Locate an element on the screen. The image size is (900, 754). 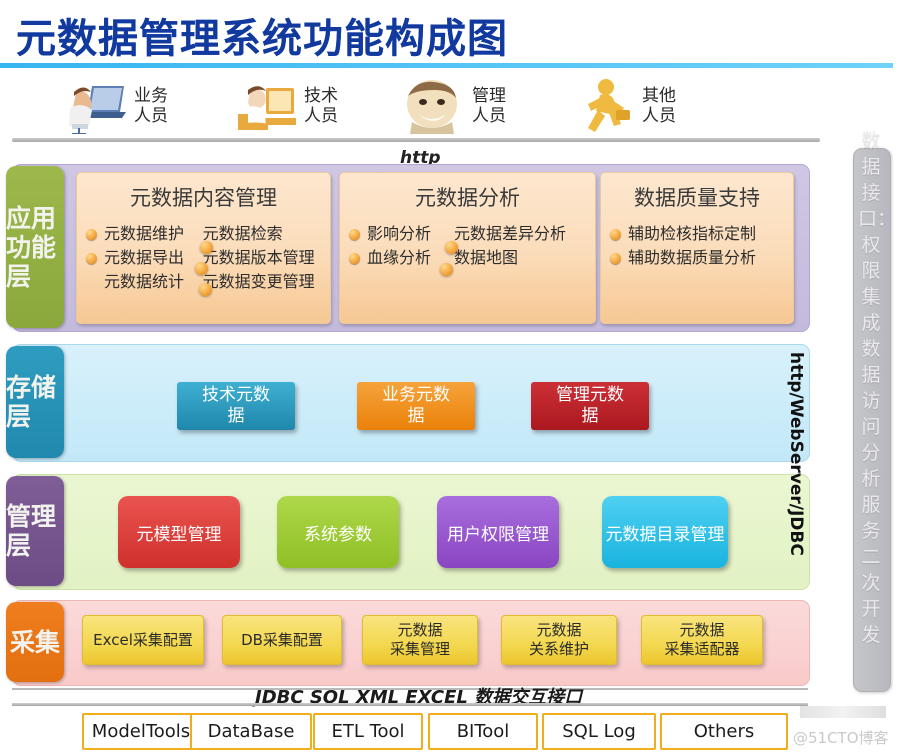
collection-box-metadata-relation-maintenance: 元数据 关系维护 is located at coordinates (559, 640).